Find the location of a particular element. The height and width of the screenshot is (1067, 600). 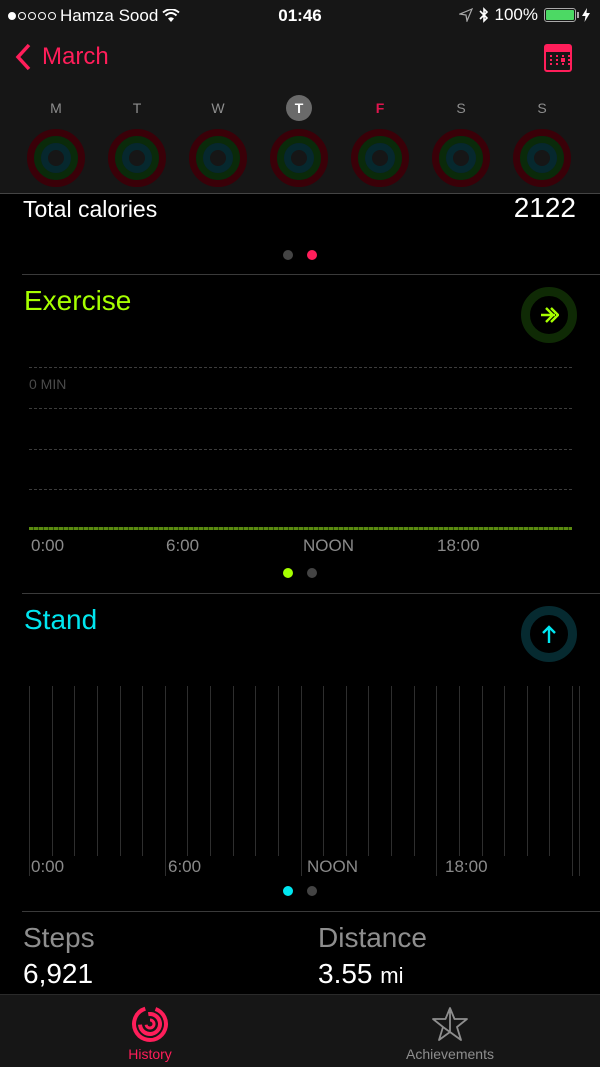

day-label: T is located at coordinates (137, 108).